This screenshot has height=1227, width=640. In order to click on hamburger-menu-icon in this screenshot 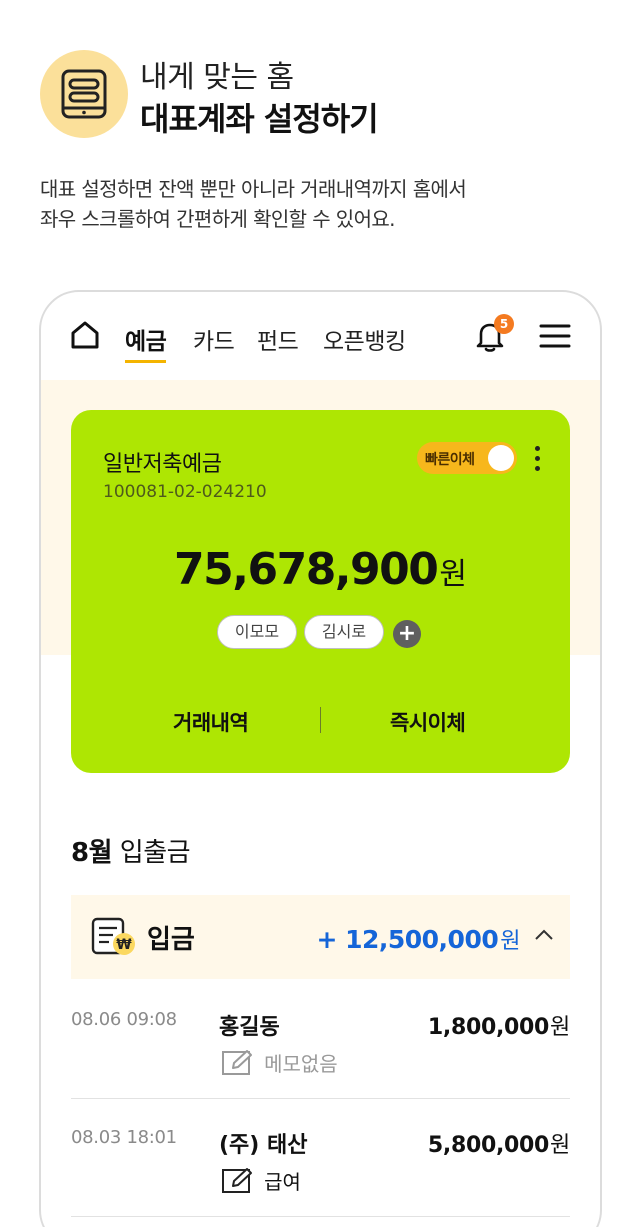, I will do `click(555, 336)`.